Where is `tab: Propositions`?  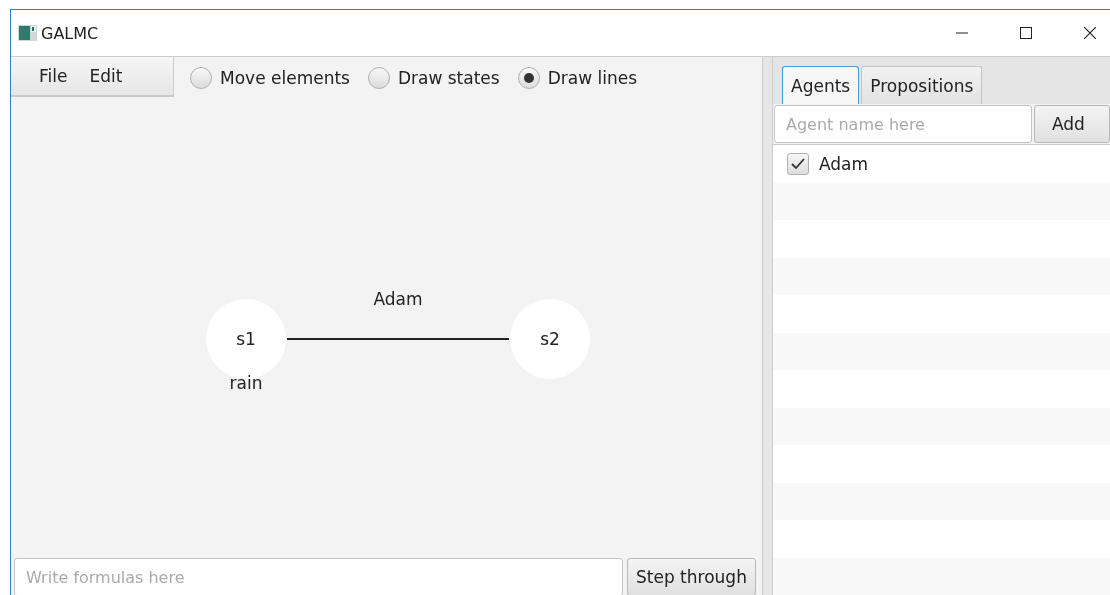
tab: Propositions is located at coordinates (922, 85).